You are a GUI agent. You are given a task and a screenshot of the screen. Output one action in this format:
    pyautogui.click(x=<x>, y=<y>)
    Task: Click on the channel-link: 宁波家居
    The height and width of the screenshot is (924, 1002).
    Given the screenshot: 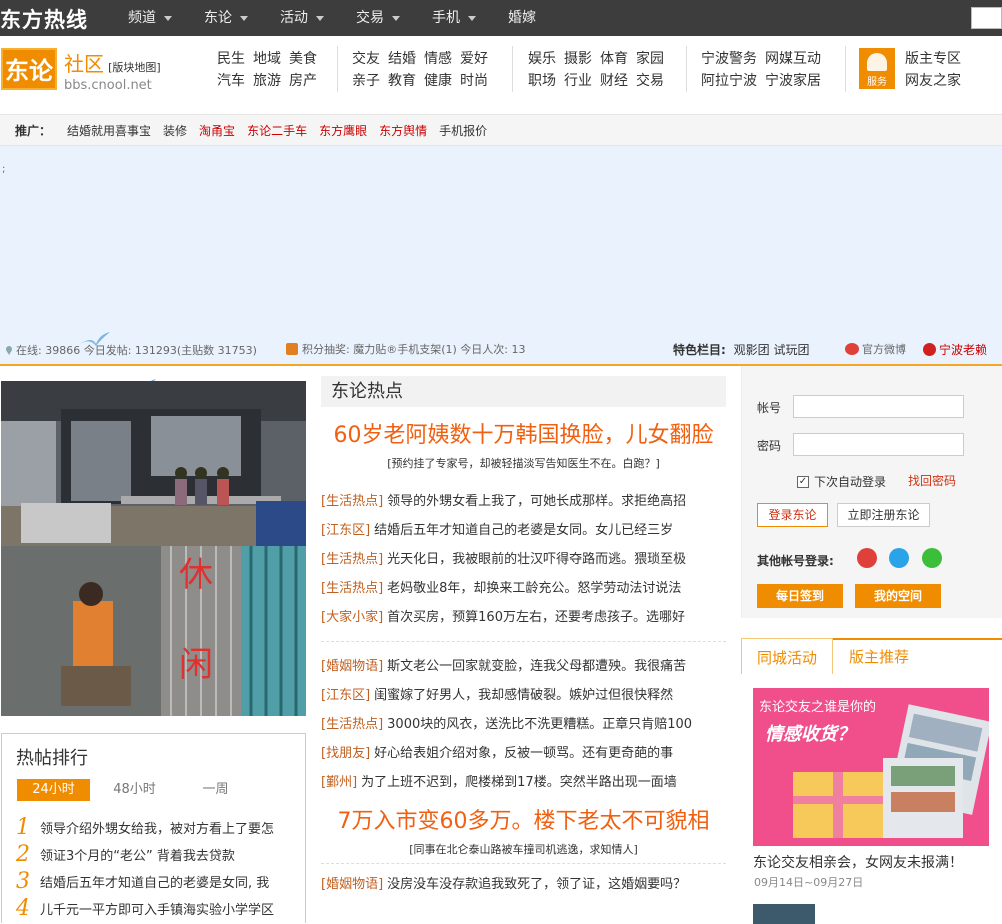 What is the action you would take?
    pyautogui.click(x=793, y=81)
    